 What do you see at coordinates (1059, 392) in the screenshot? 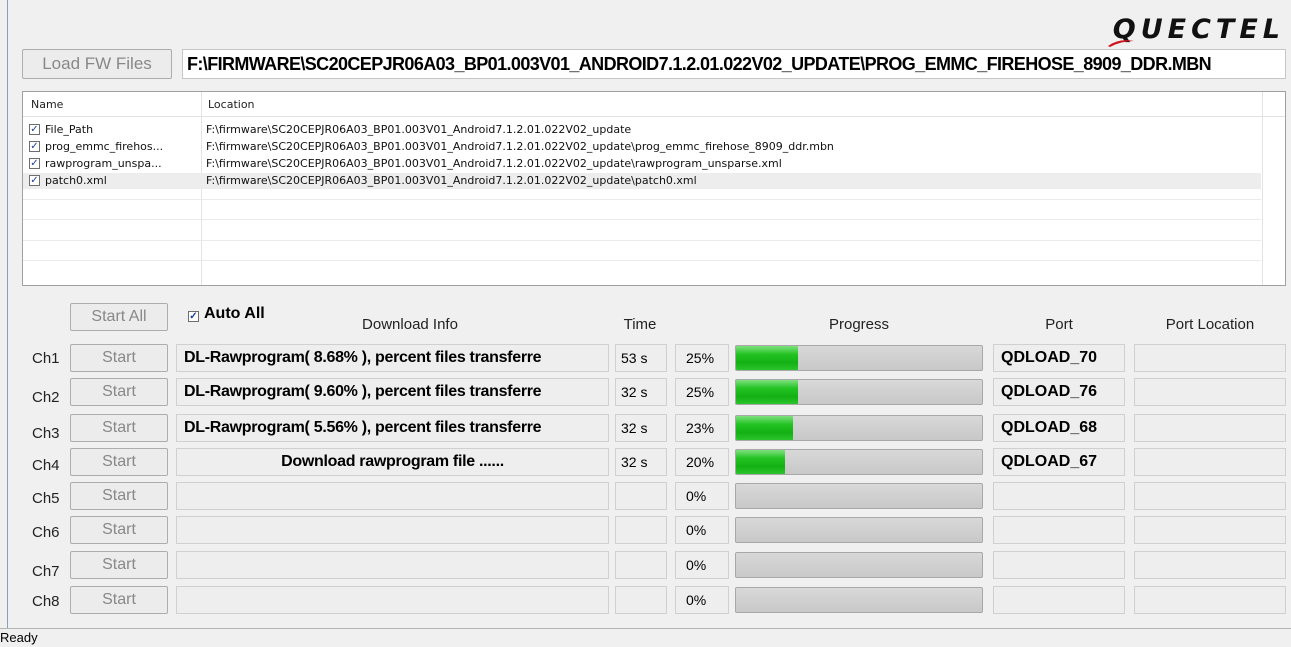
I see `port-field: QDLOAD_76` at bounding box center [1059, 392].